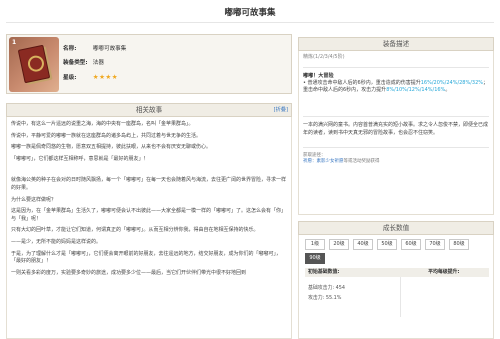  Describe the element at coordinates (102, 124) in the screenshot. I see `story-paragraph: 传说中，有这么一片遥远的说重之海，海的中央有一座群岛，名叫「金苹果群岛」。` at that location.